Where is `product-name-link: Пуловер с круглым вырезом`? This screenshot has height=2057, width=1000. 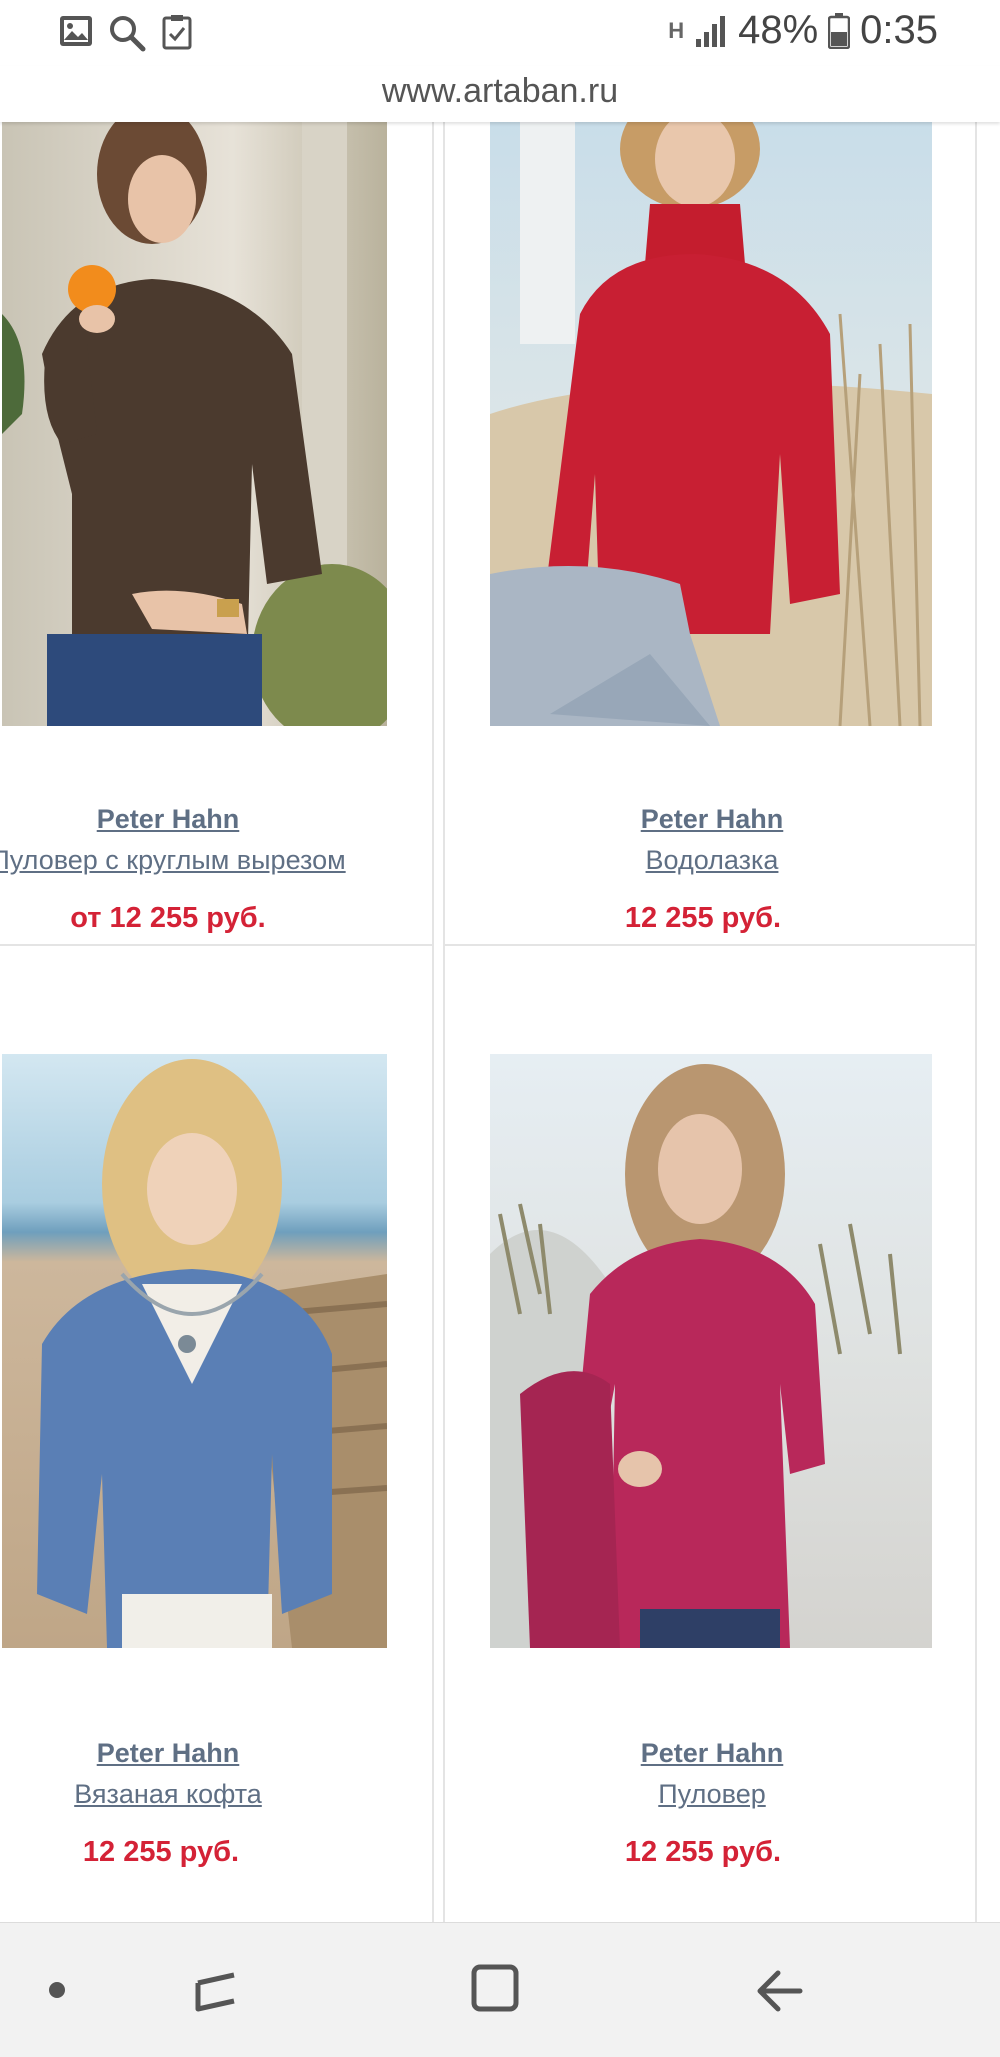
product-name-link: Пуловер с круглым вырезом is located at coordinates (199, 860).